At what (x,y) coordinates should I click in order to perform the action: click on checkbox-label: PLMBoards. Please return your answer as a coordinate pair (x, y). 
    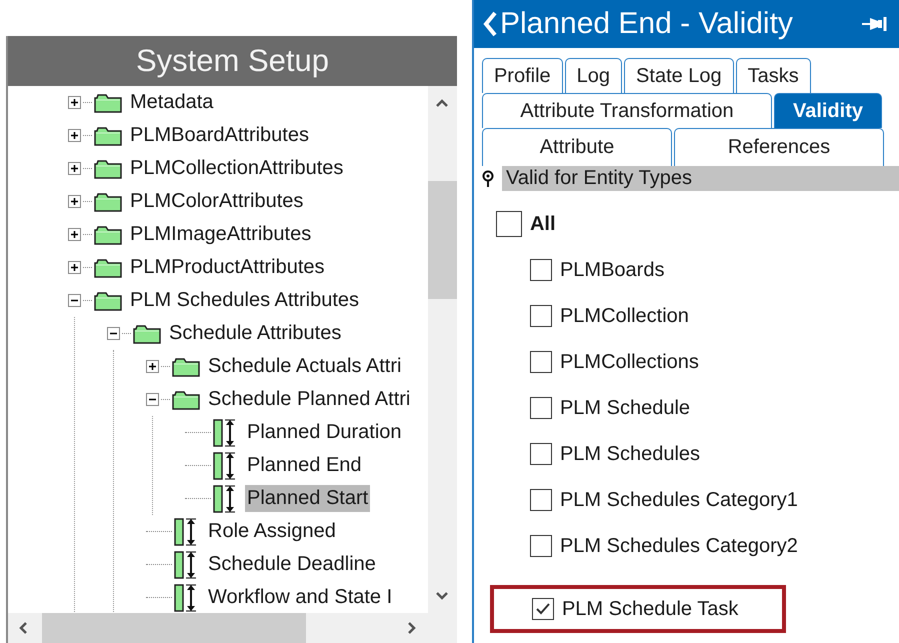
    Looking at the image, I should click on (612, 270).